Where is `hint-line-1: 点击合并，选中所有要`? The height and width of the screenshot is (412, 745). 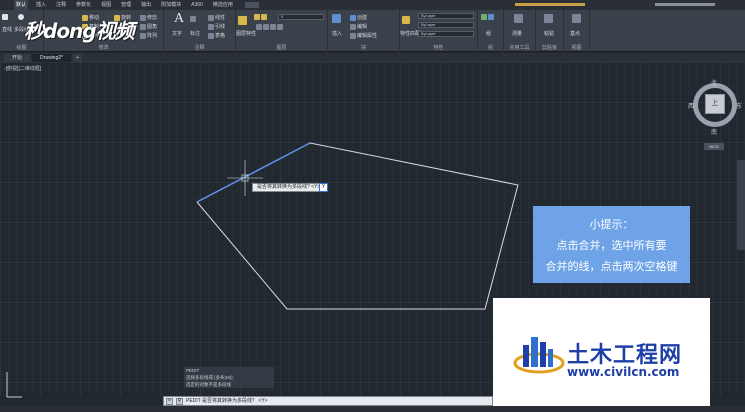
hint-line-1: 点击合并，选中所有要 is located at coordinates (611, 245).